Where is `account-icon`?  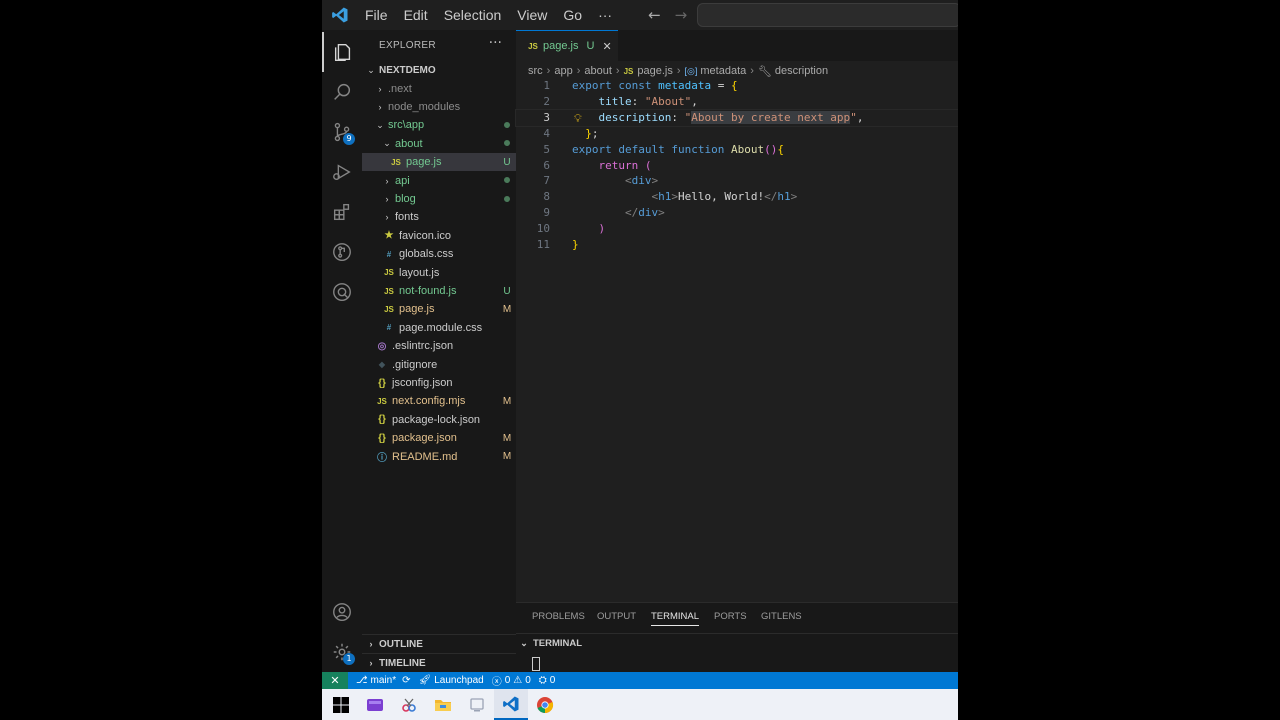 account-icon is located at coordinates (342, 612).